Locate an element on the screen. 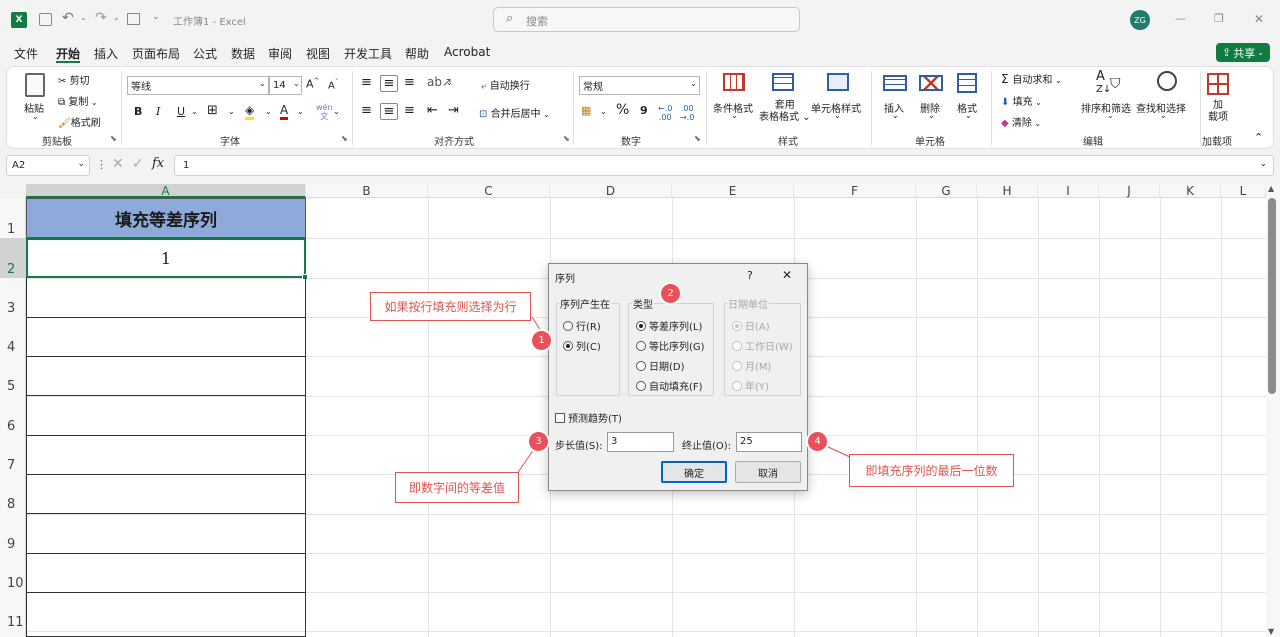  step-badge-1: 1 is located at coordinates (541, 340).